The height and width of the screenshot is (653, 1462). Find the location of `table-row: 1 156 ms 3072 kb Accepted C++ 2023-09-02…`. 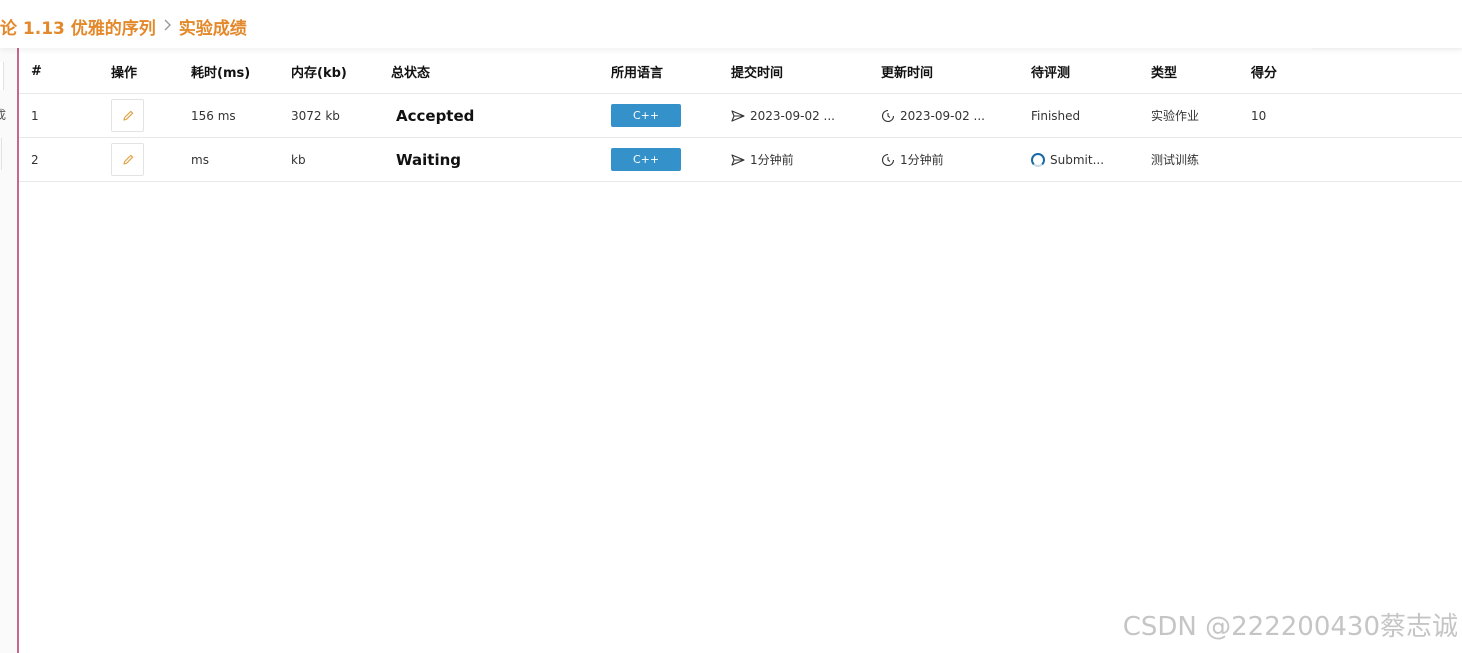

table-row: 1 156 ms 3072 kb Accepted C++ 2023-09-02… is located at coordinates (740, 116).